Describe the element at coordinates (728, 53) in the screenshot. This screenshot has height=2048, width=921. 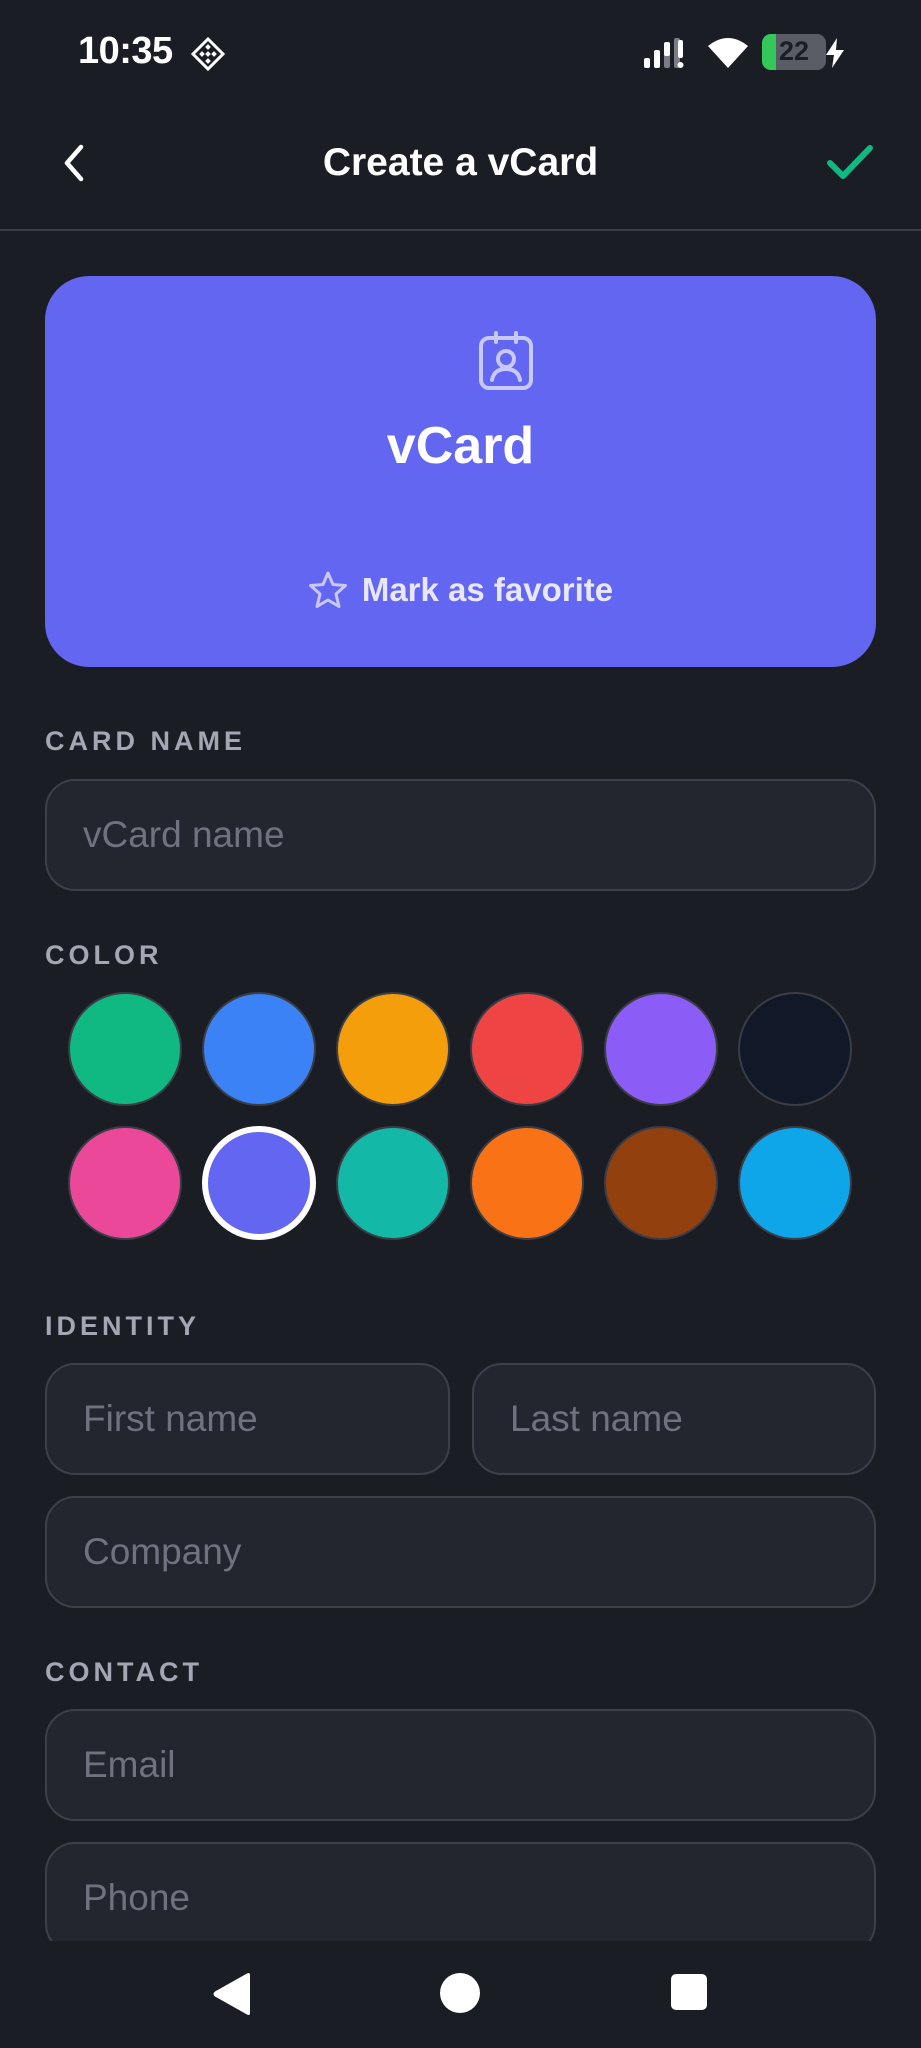
I see `wifi-icon` at that location.